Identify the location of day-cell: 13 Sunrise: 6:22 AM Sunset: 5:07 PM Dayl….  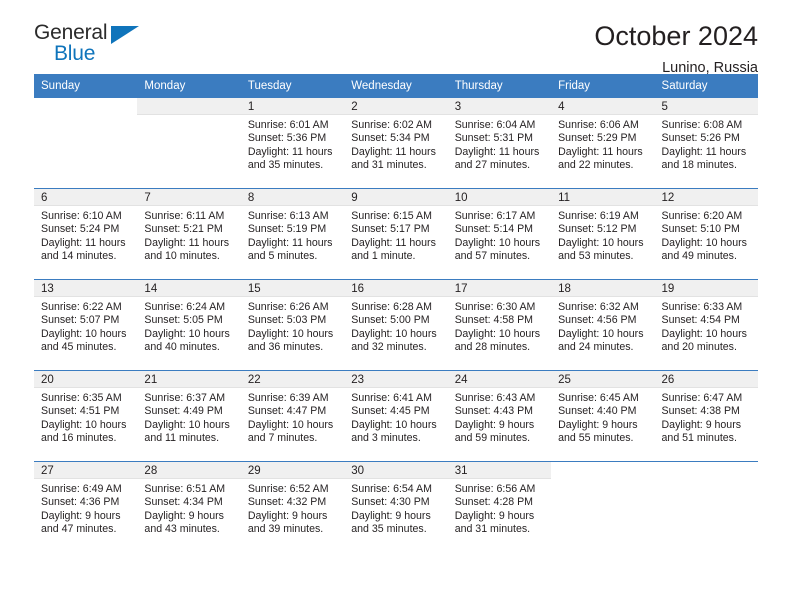
(86, 325).